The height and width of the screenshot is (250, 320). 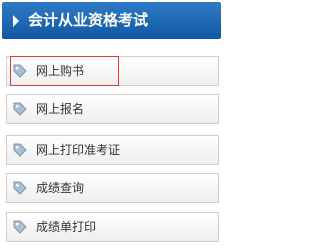 I want to click on menu-item-label: 网上报名, so click(x=60, y=109).